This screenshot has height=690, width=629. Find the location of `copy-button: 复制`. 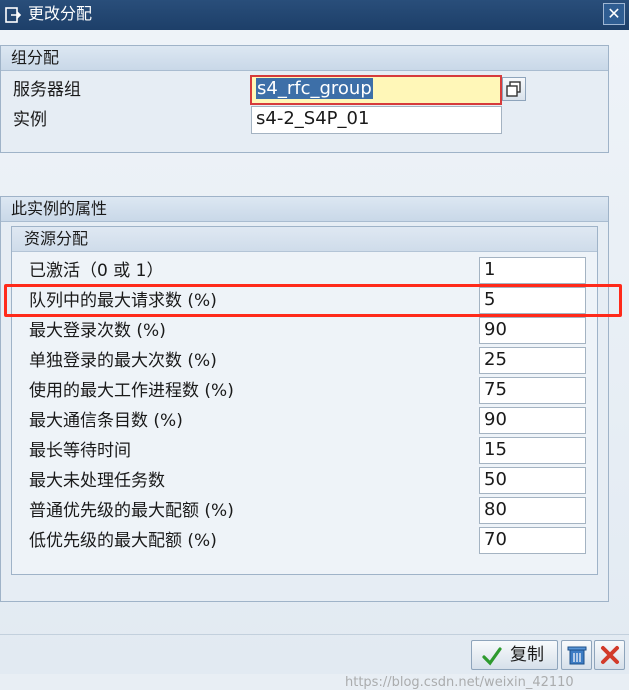

copy-button: 复制 is located at coordinates (514, 655).